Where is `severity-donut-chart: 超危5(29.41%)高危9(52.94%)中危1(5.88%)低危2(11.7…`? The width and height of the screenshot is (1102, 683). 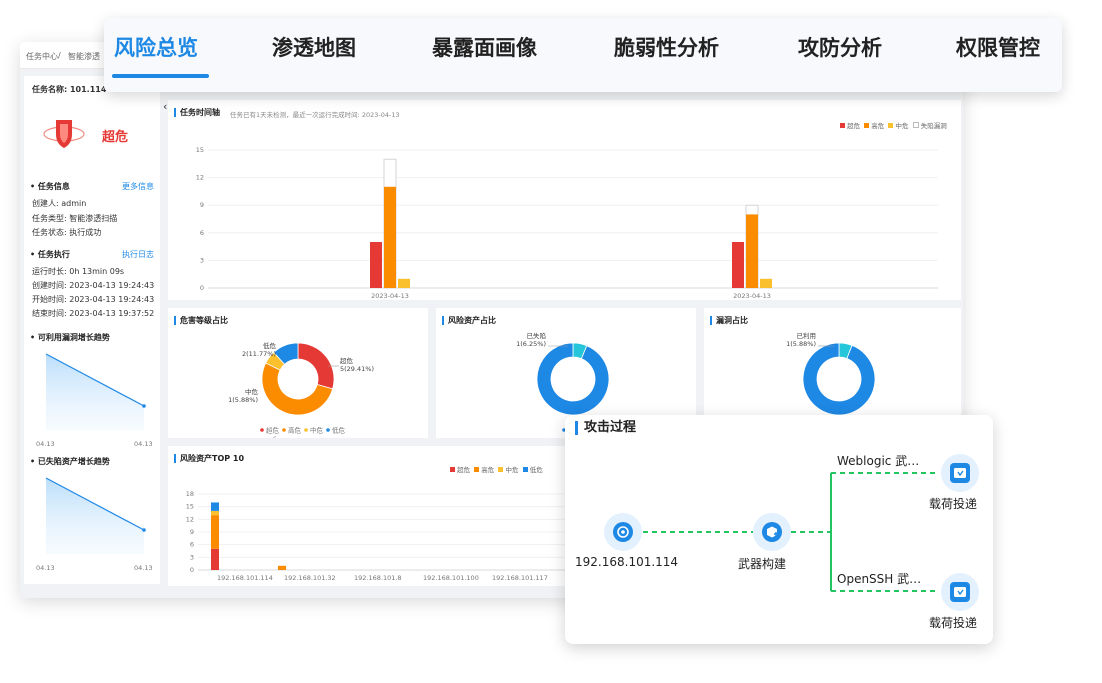 severity-donut-chart: 超危5(29.41%)高危9(52.94%)中危1(5.88%)低危2(11.7… is located at coordinates (301, 389).